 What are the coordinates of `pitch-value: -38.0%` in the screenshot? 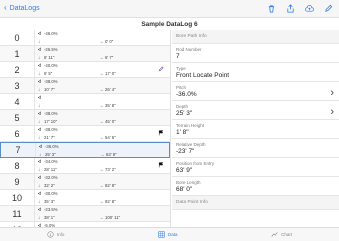 It's located at (51, 113).